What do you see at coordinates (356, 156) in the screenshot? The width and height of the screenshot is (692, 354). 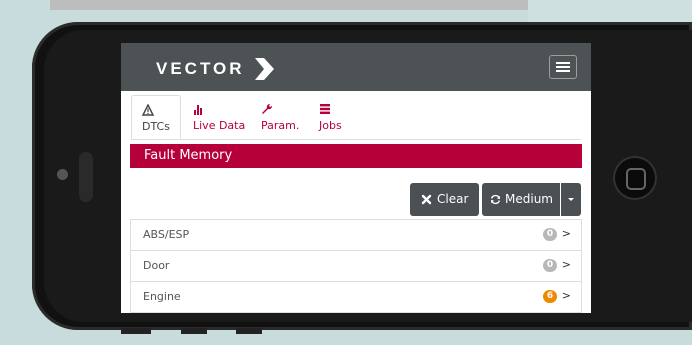 I see `section-title: Fault Memory` at bounding box center [356, 156].